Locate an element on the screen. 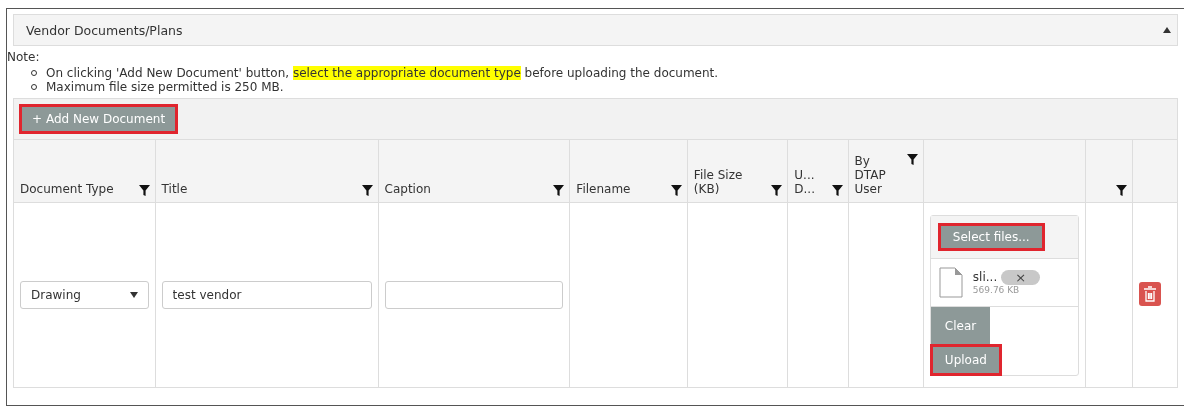 The width and height of the screenshot is (1184, 414). note-label: Note: is located at coordinates (24, 57).